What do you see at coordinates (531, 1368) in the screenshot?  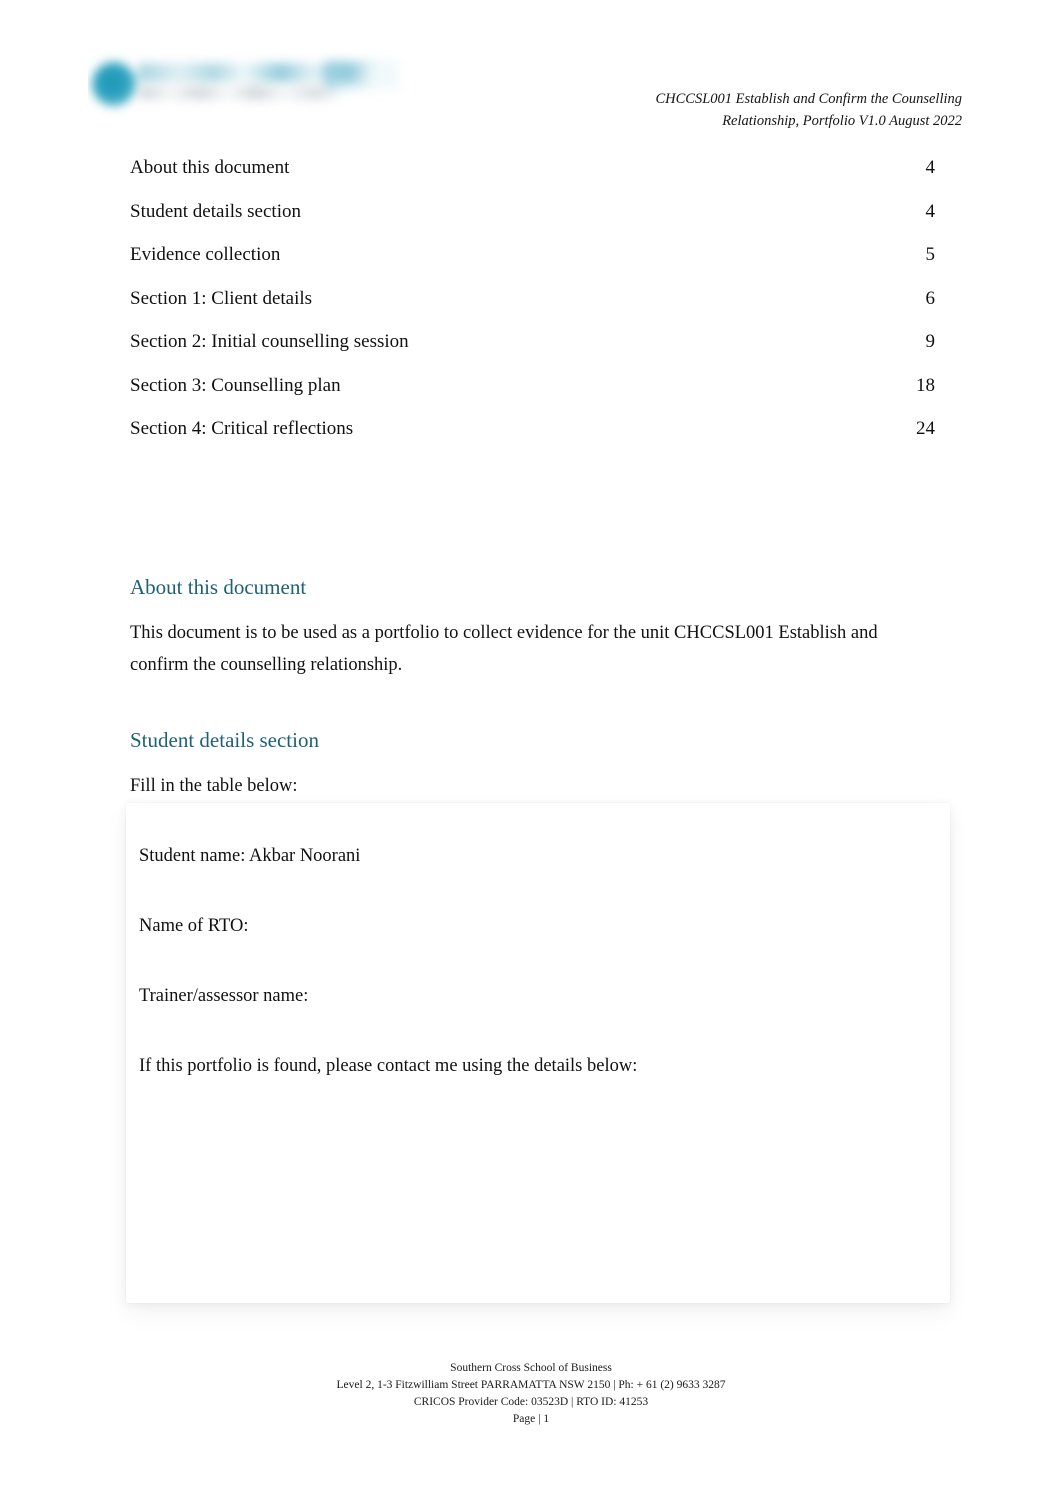 I see `footer-organisation: Southern Cross School of Business` at bounding box center [531, 1368].